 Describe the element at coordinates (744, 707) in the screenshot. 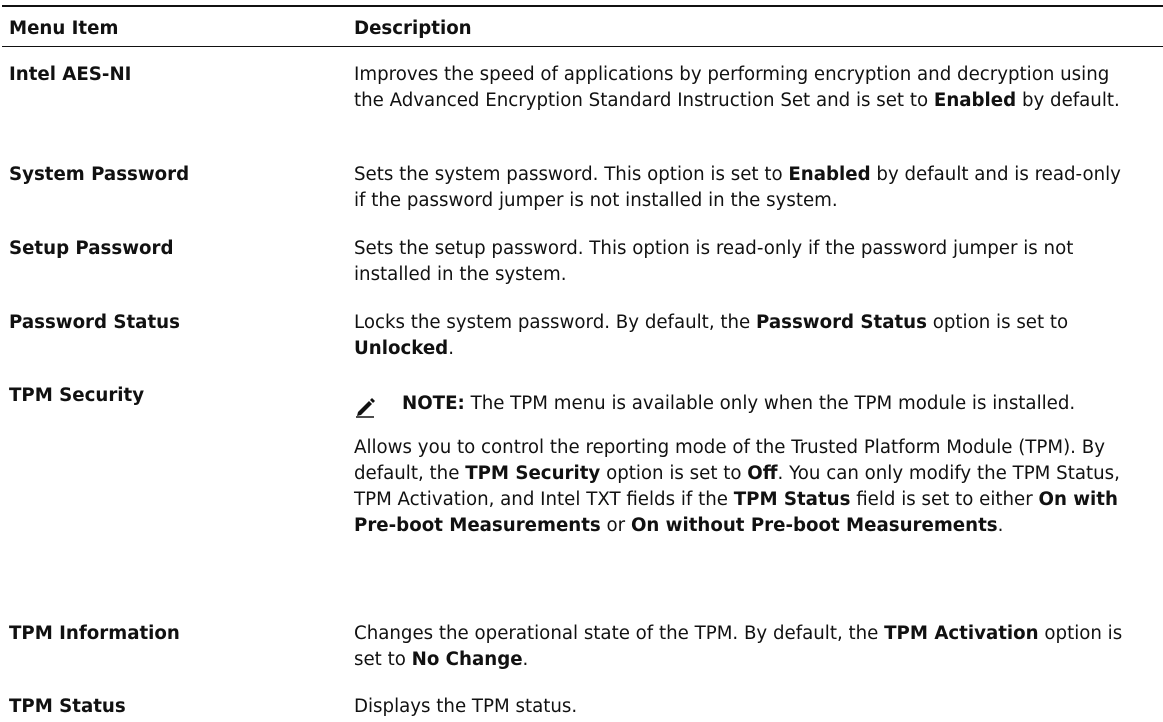

I see `description-cell: Displays the TPM status.` at that location.